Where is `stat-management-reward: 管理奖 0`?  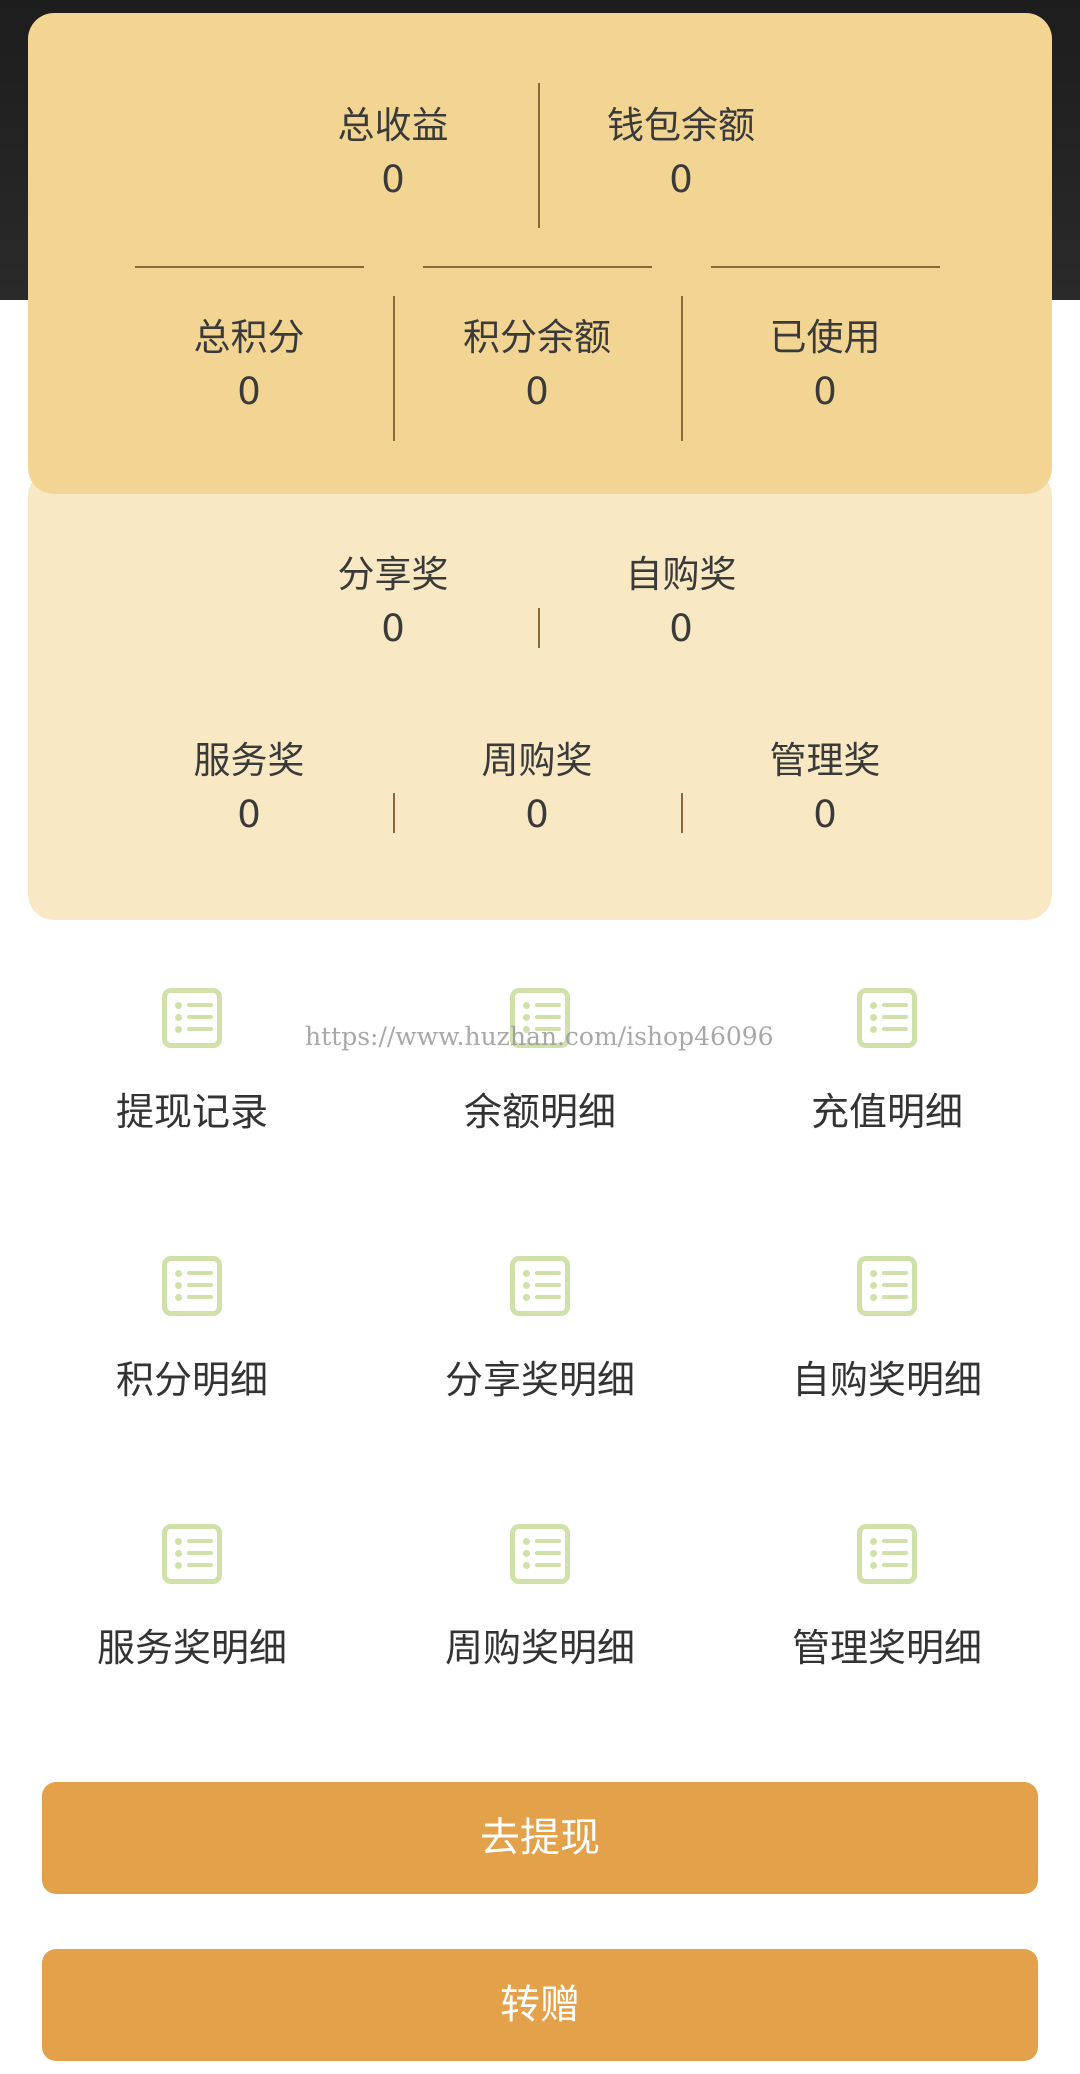 stat-management-reward: 管理奖 0 is located at coordinates (825, 790).